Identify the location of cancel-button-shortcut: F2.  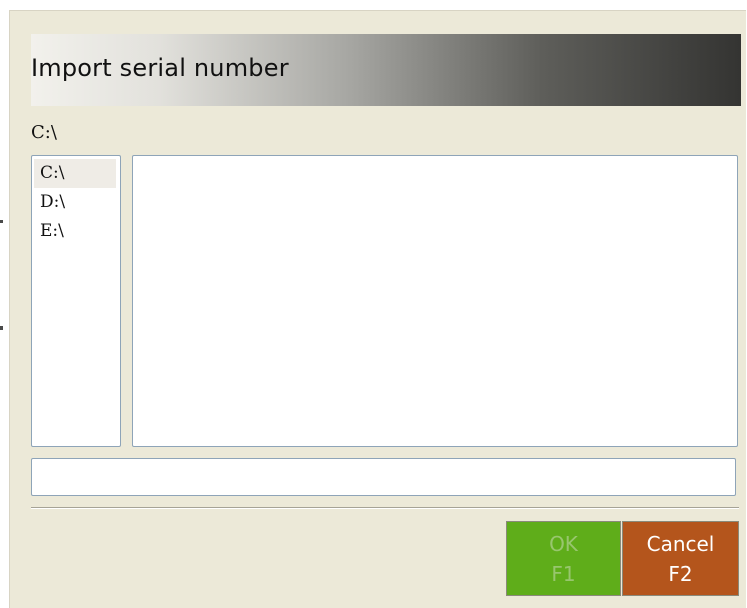
(680, 574).